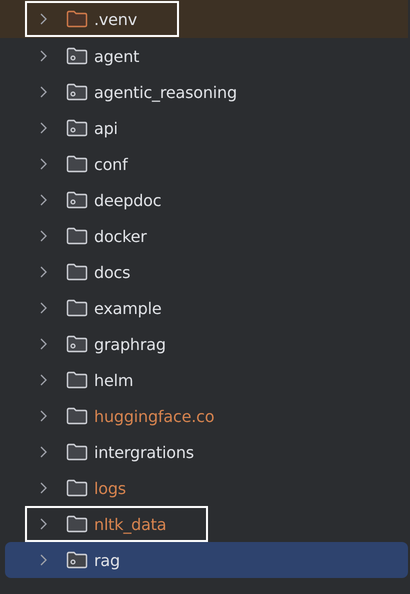 The height and width of the screenshot is (594, 410). I want to click on folder-name: nltk_data, so click(130, 524).